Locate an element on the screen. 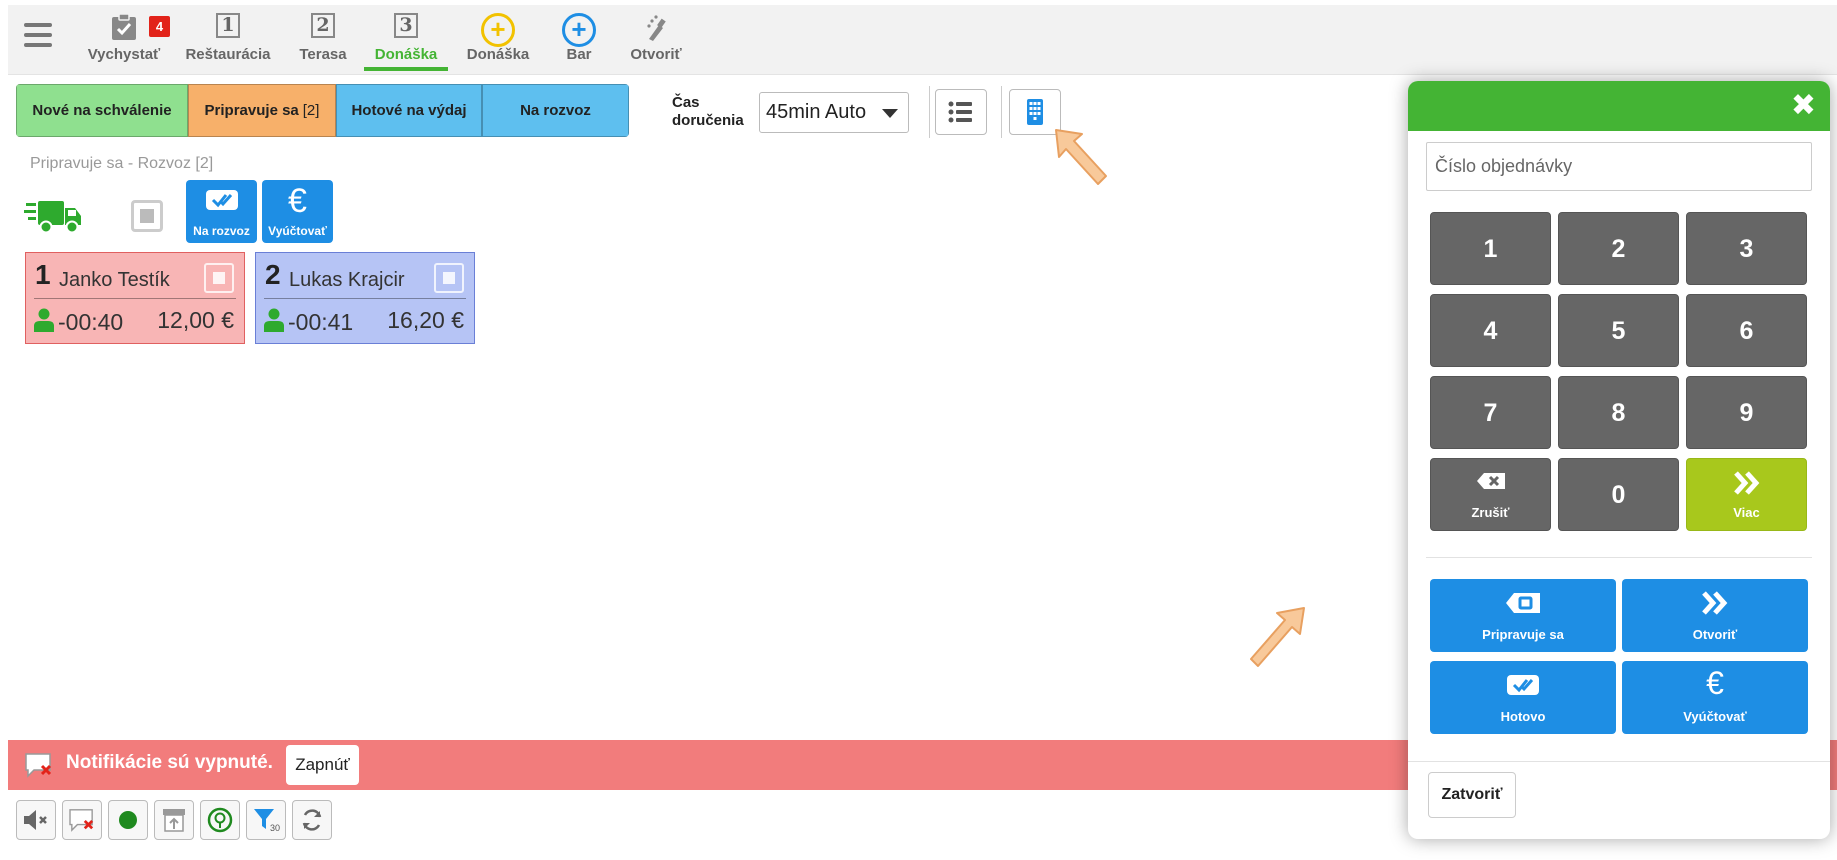 This screenshot has height=860, width=1837. tab-restauracia: 1 Reštaurácia is located at coordinates (228, 40).